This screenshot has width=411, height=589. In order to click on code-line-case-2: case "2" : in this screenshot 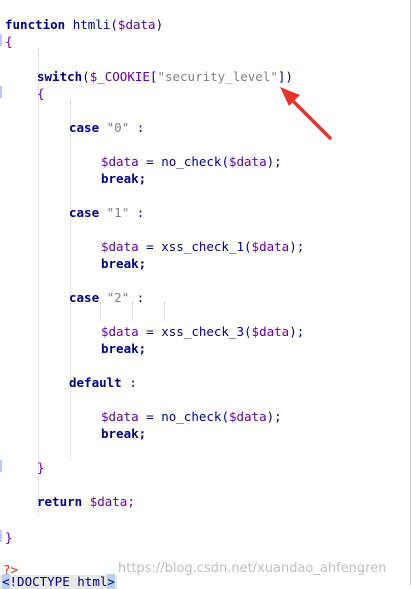, I will do `click(106, 297)`.